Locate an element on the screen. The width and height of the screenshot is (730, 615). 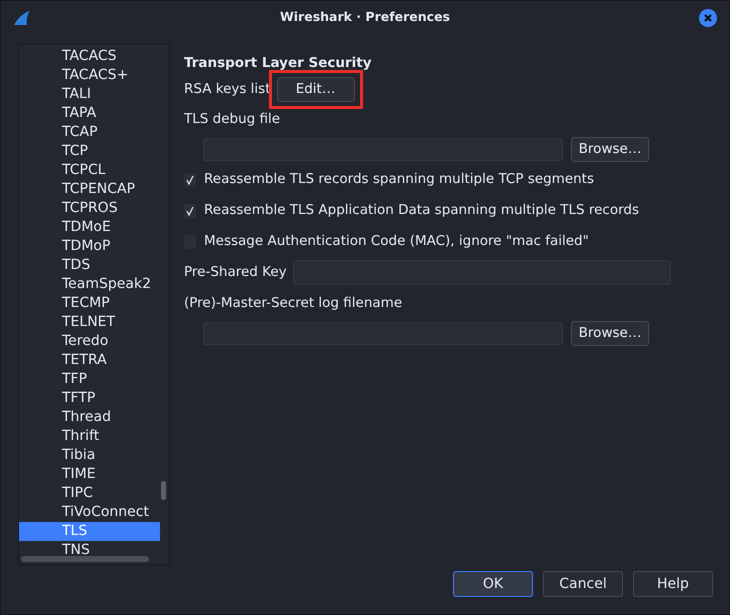
sidebar-item: Thrift is located at coordinates (89, 436).